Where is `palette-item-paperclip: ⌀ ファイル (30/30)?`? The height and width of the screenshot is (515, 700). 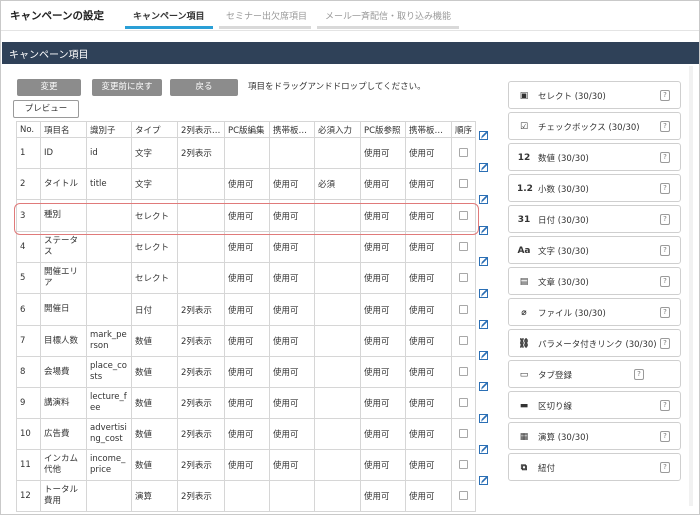 palette-item-paperclip: ⌀ ファイル (30/30)? is located at coordinates (594, 312).